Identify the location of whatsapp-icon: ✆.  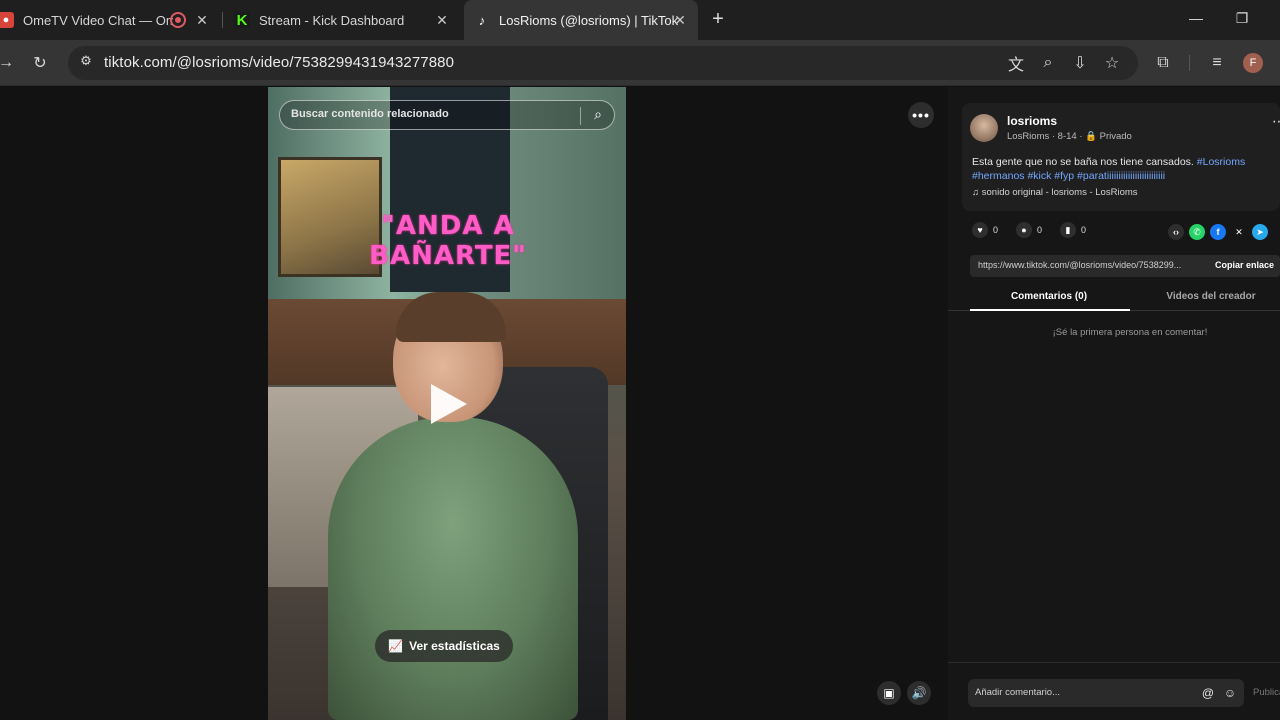
(1197, 232).